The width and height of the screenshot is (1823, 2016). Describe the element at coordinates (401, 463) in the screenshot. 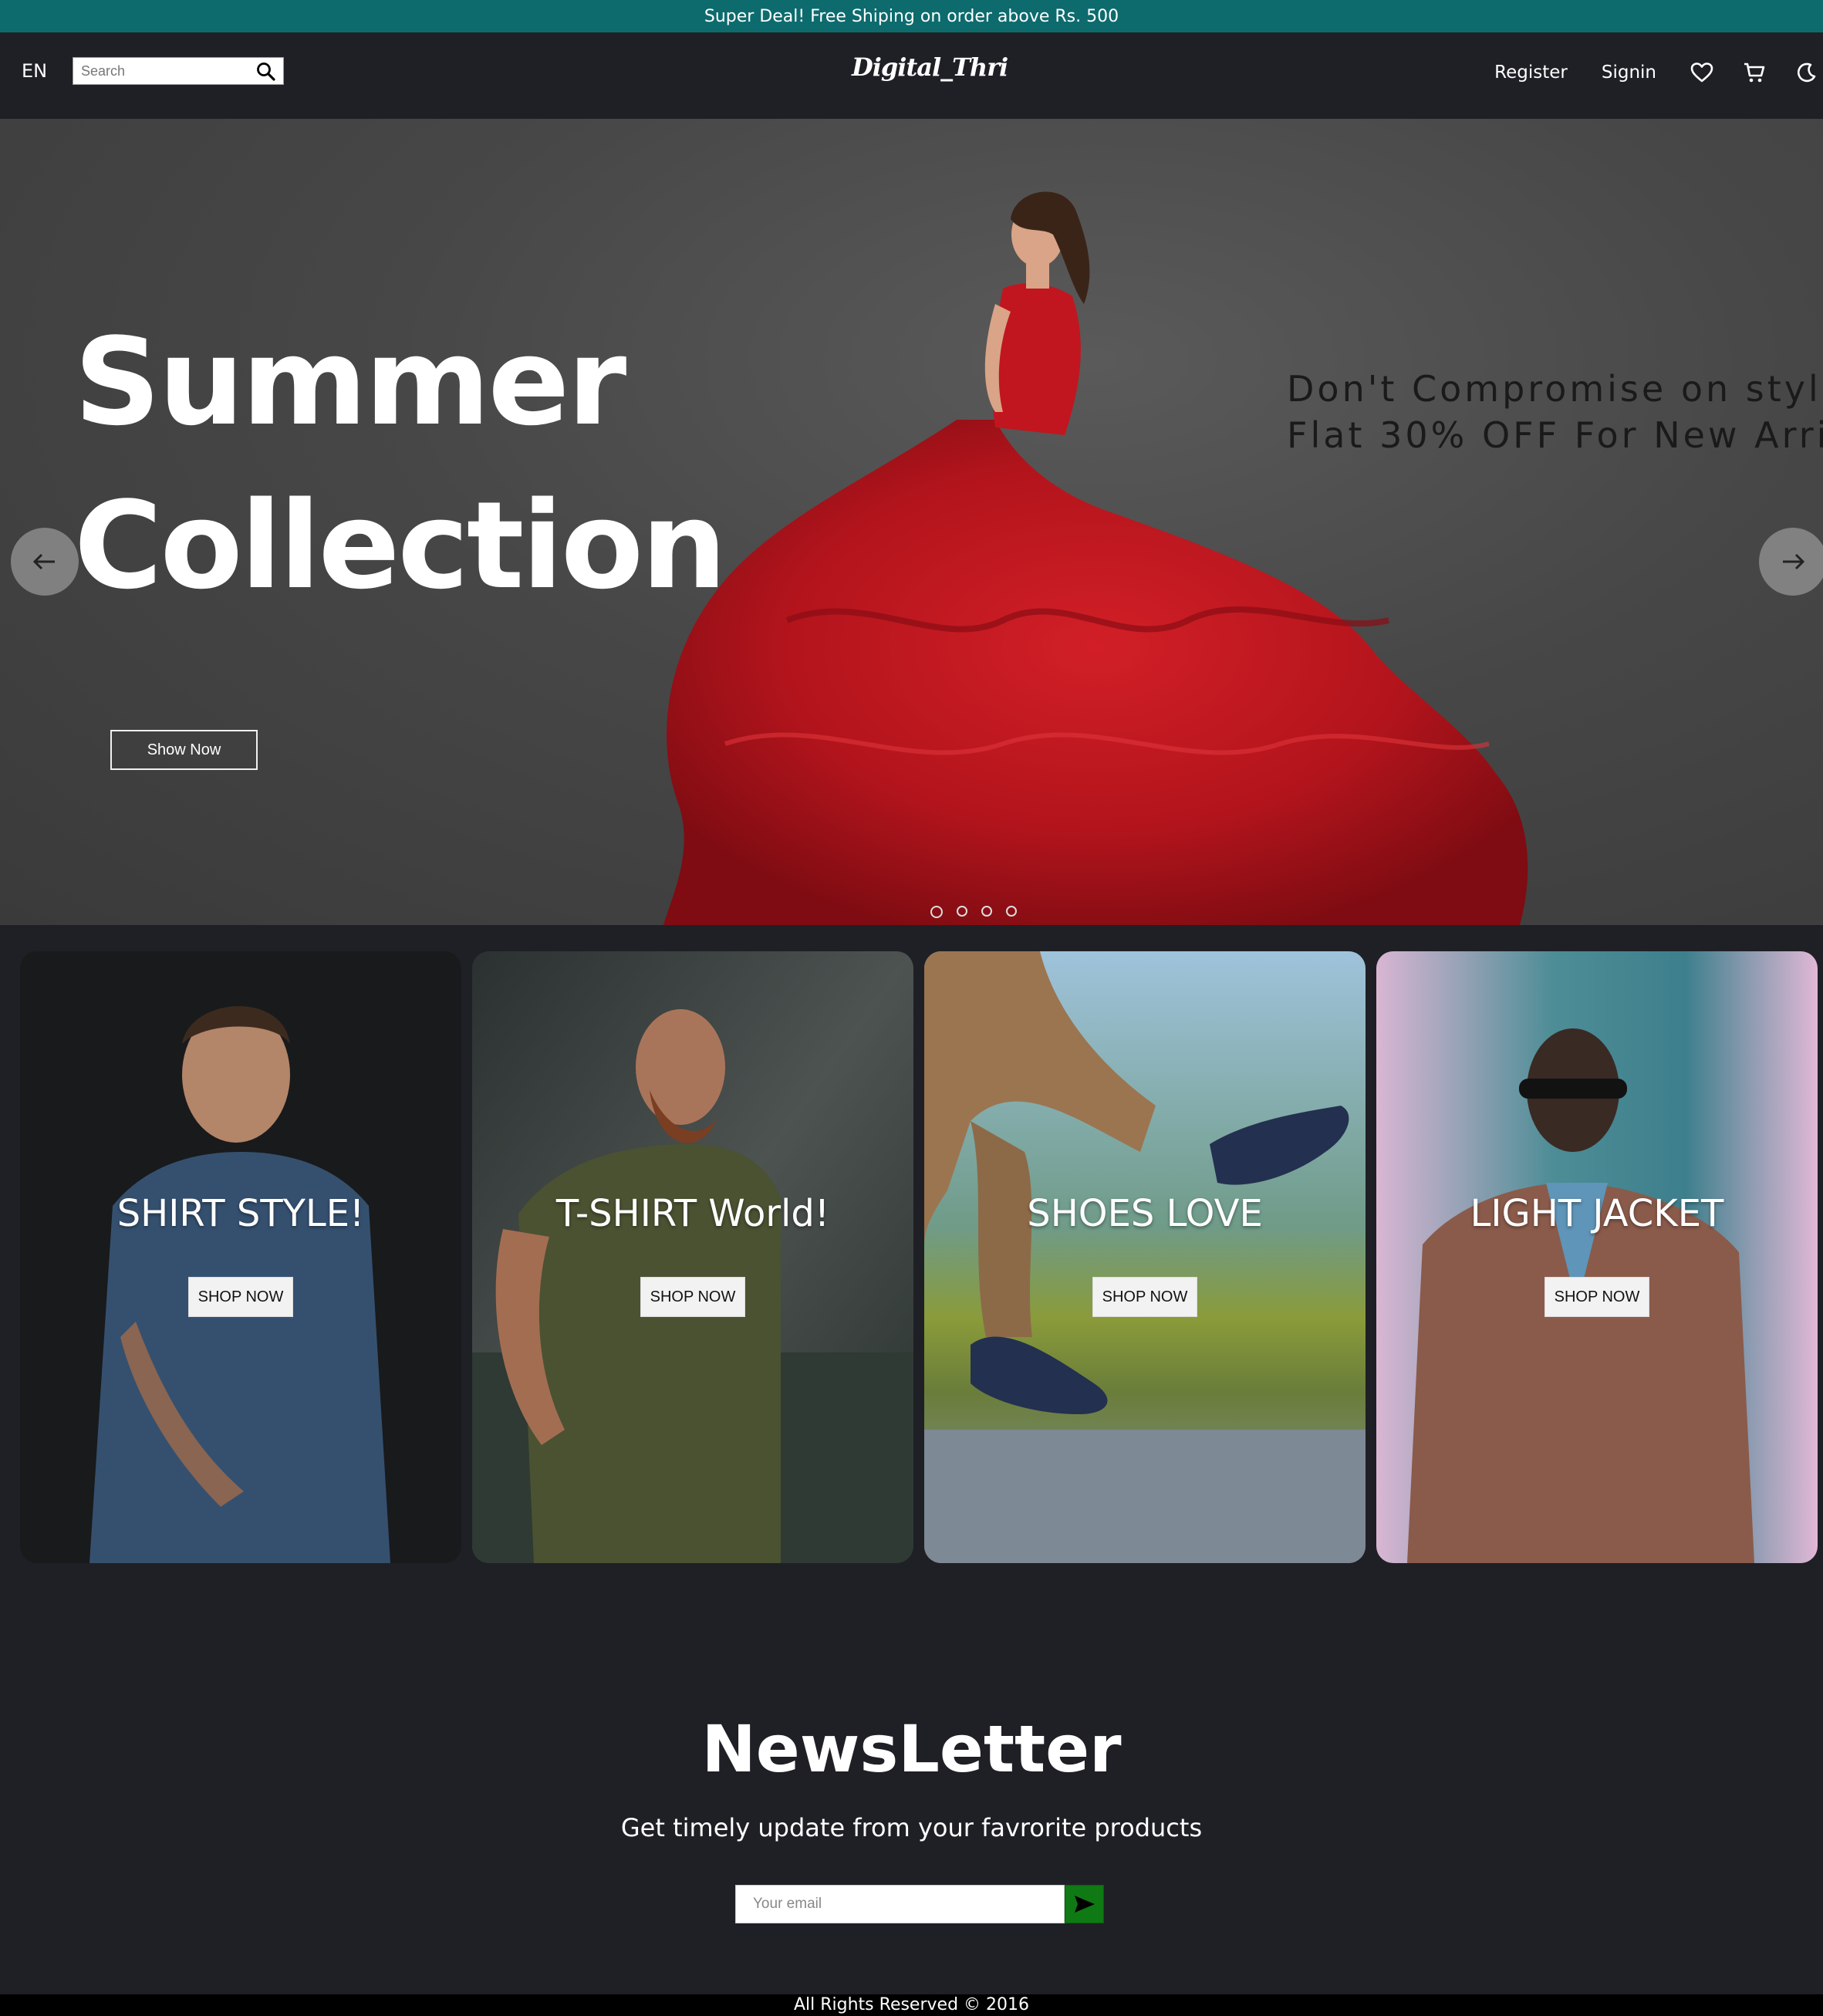

I see `hero-title: Summer Collection` at that location.